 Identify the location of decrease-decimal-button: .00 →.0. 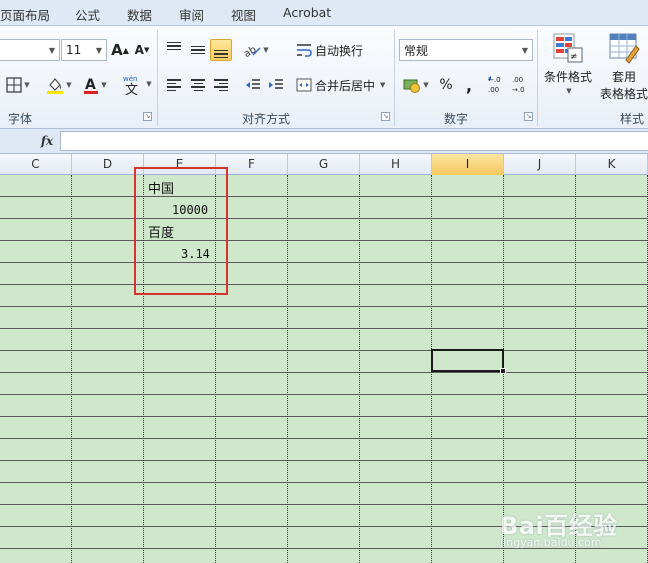
(521, 84).